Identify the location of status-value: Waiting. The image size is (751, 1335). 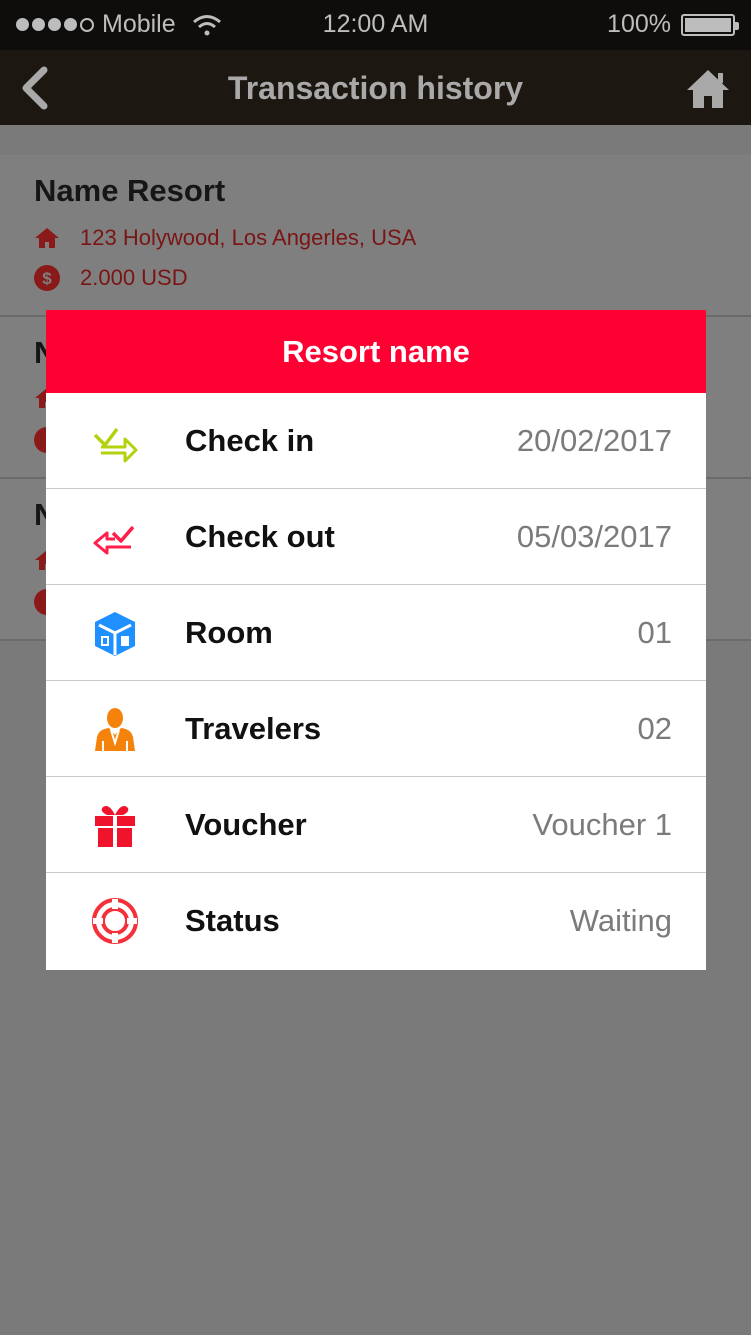
(620, 920).